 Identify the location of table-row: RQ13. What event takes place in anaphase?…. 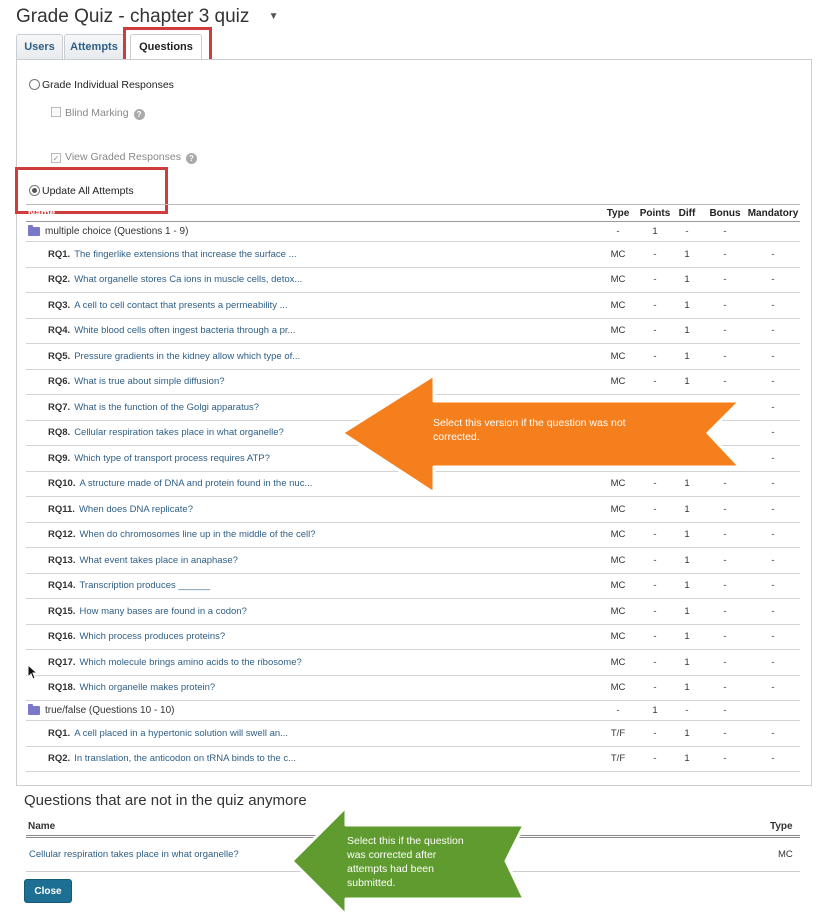
(413, 561).